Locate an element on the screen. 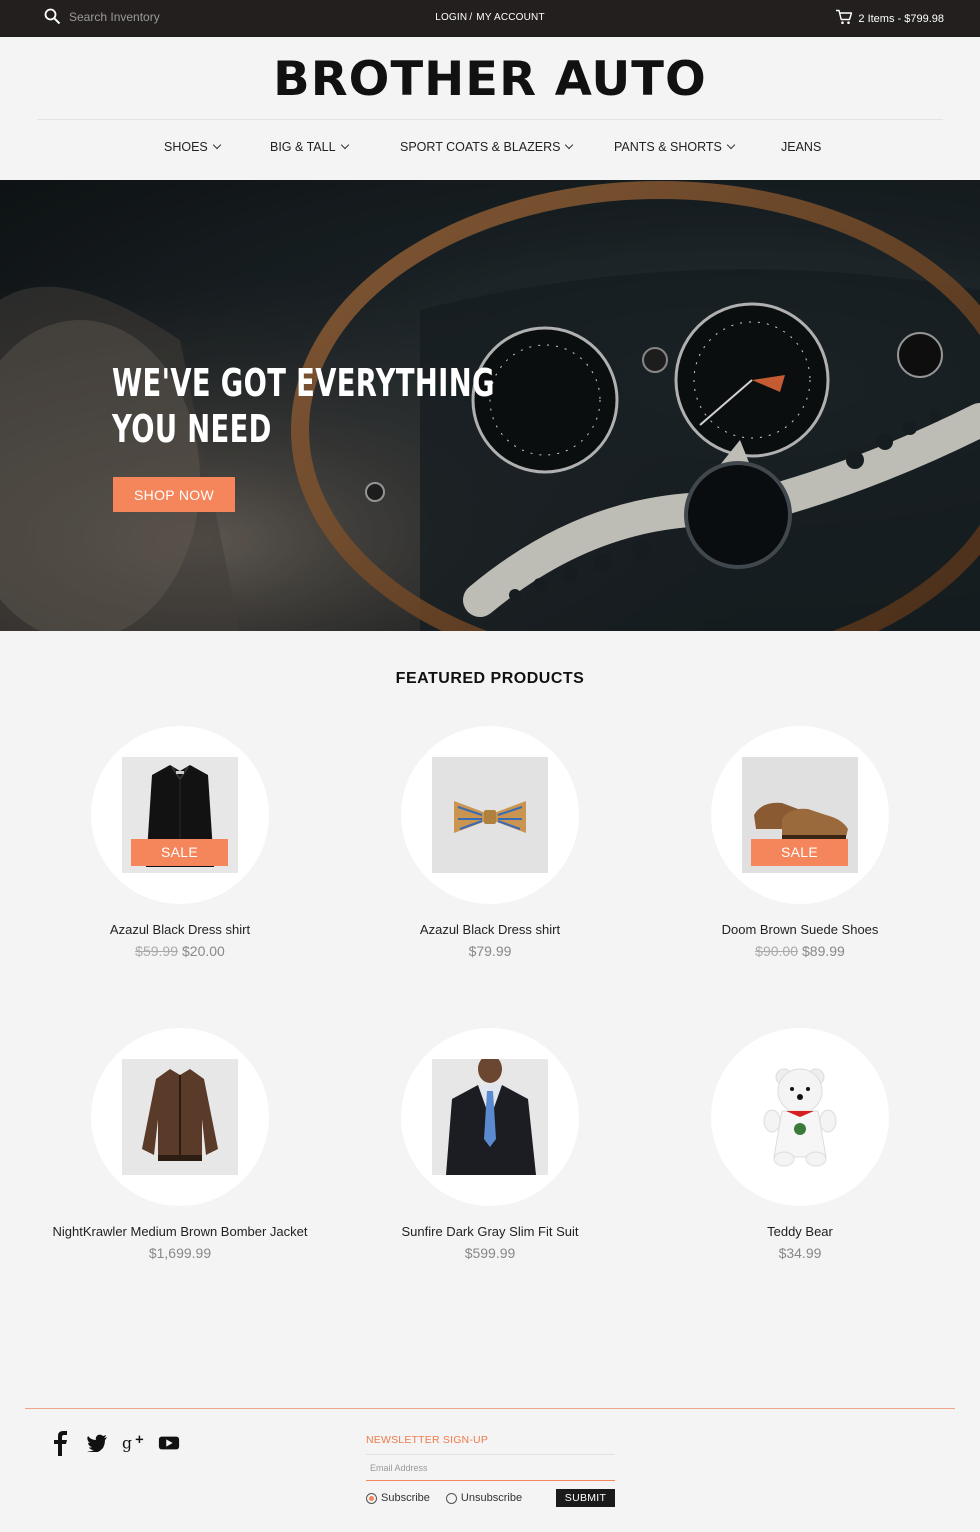  nav-item-label: BIG & TALL is located at coordinates (303, 147).